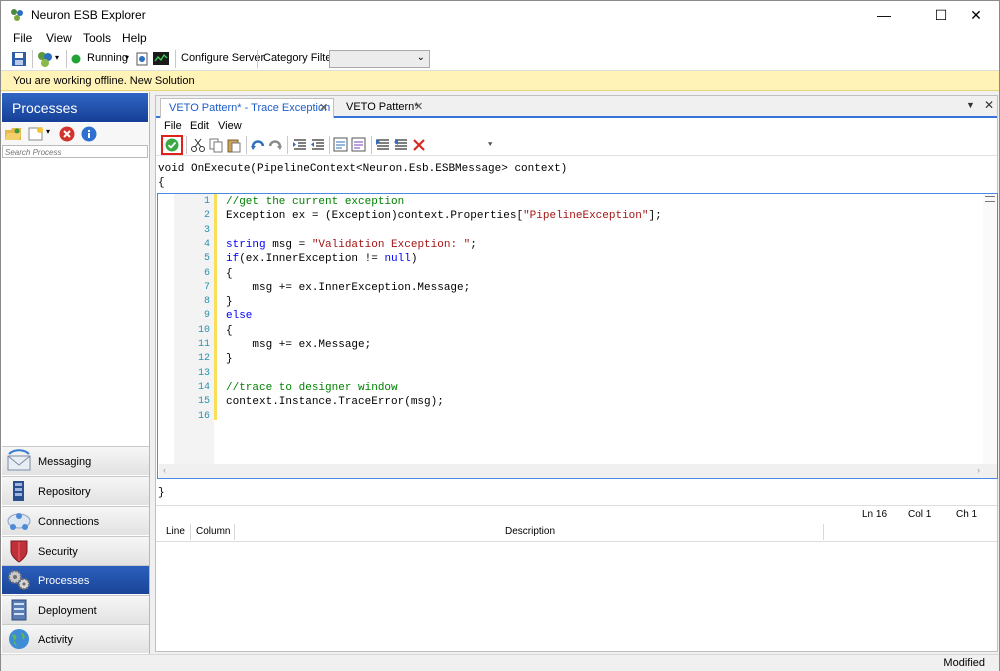  I want to click on menu-file: File, so click(22, 38).